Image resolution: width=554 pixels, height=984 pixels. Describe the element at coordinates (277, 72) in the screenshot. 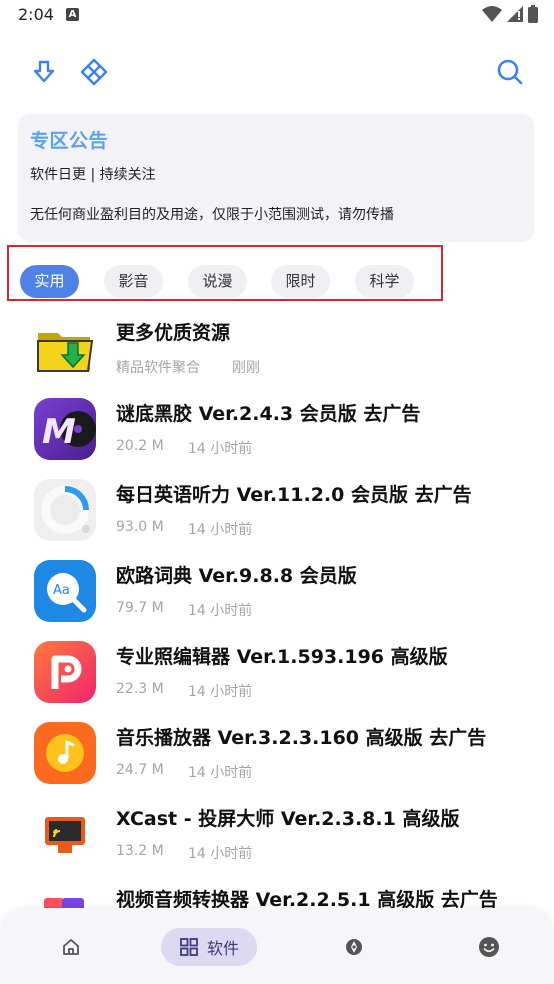

I see `top-toolbar` at that location.